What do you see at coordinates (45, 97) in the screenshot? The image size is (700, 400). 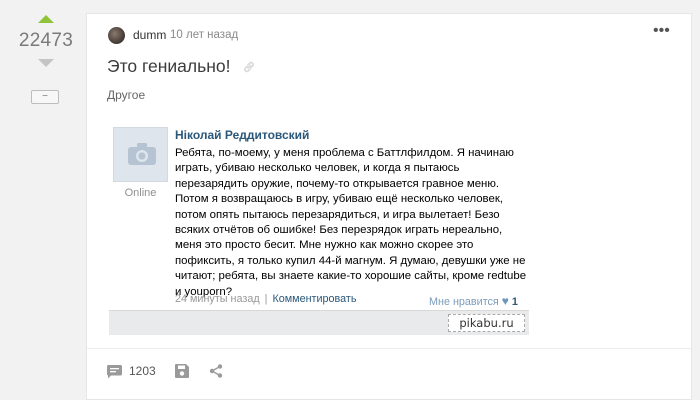 I see `collapse-button: −` at bounding box center [45, 97].